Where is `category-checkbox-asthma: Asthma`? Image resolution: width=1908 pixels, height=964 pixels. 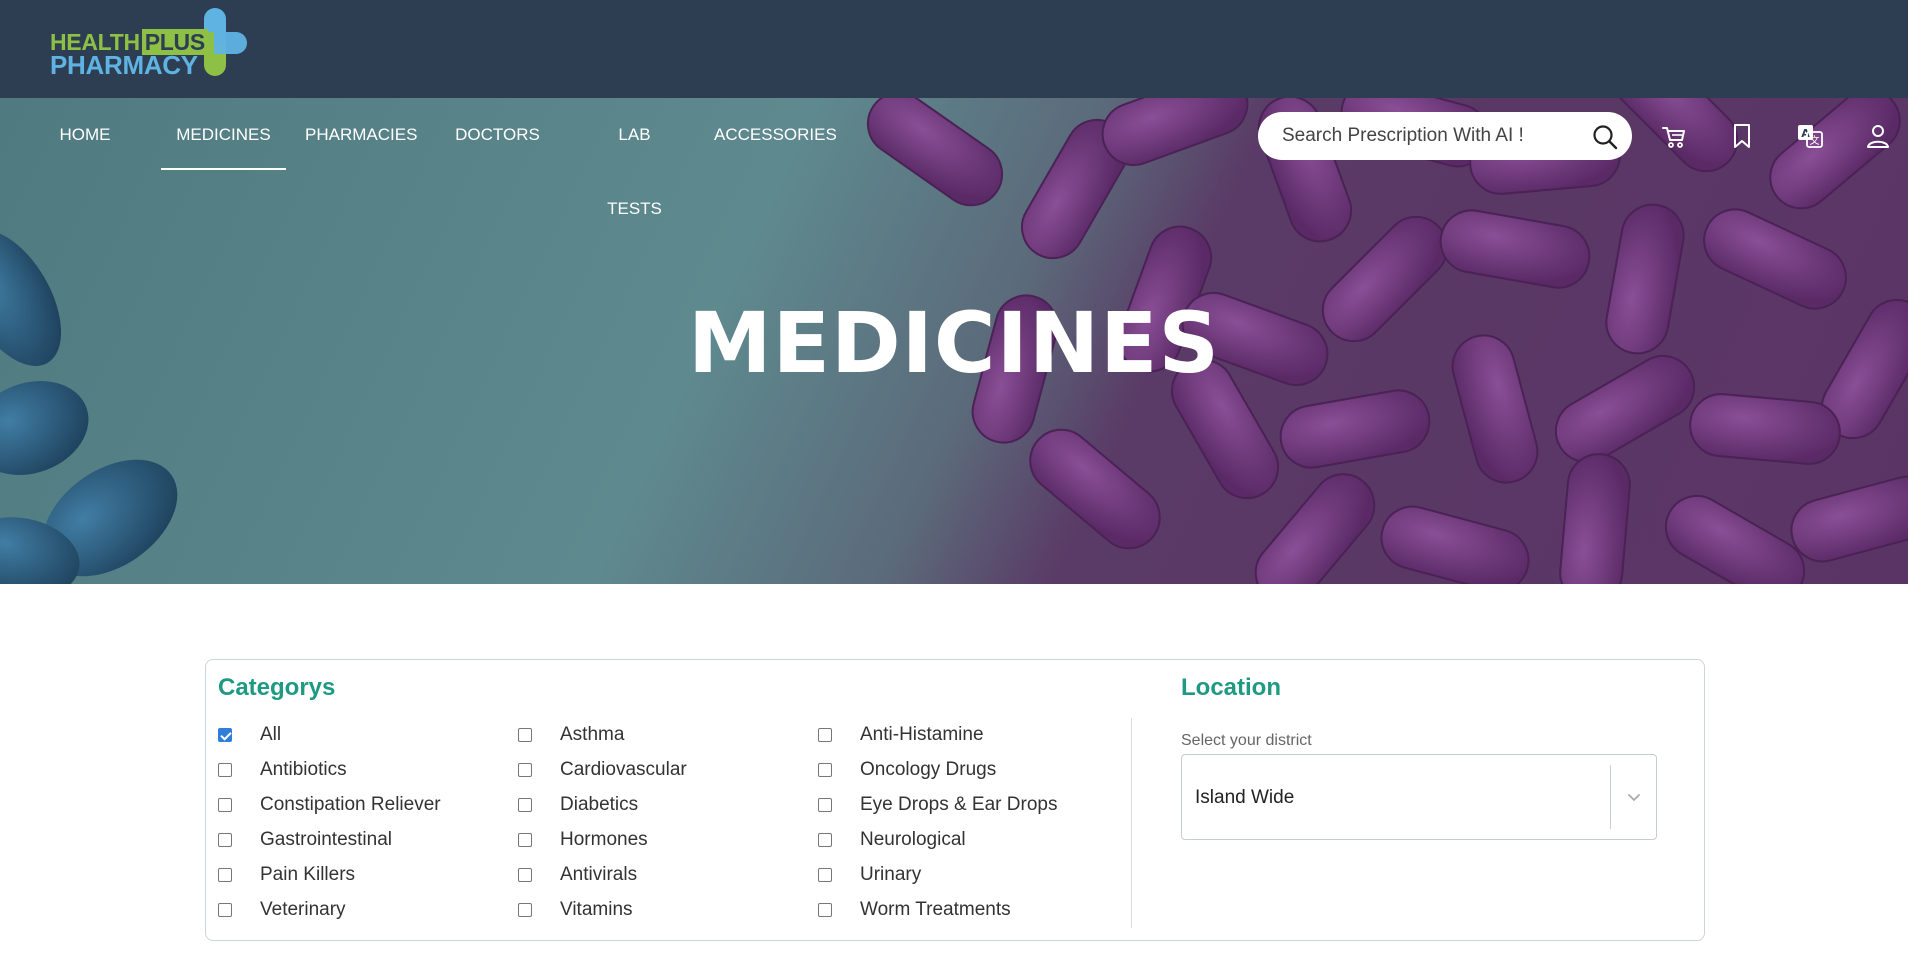 category-checkbox-asthma: Asthma is located at coordinates (571, 735).